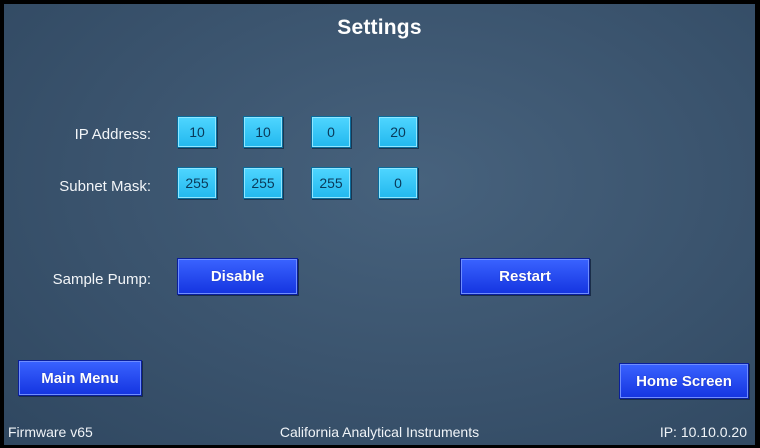 This screenshot has height=448, width=760. I want to click on company-name: California Analytical Instruments, so click(379, 432).